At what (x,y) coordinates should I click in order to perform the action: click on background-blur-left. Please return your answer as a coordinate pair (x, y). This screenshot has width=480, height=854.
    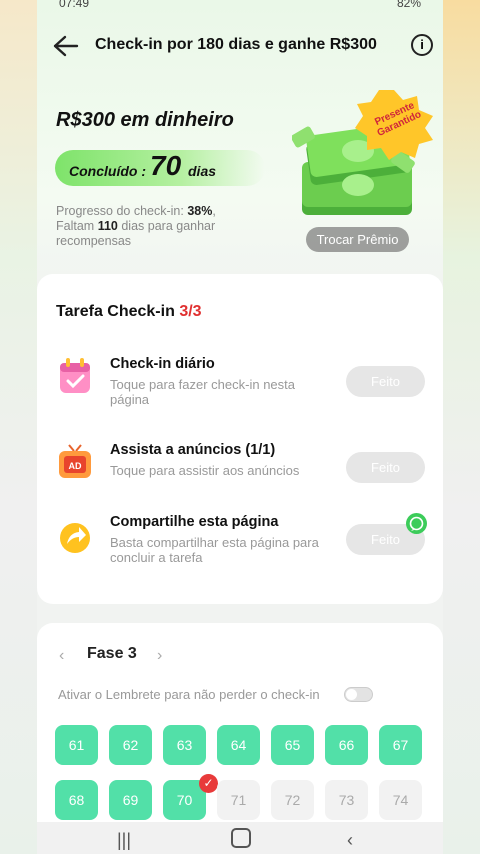
    Looking at the image, I should click on (19, 427).